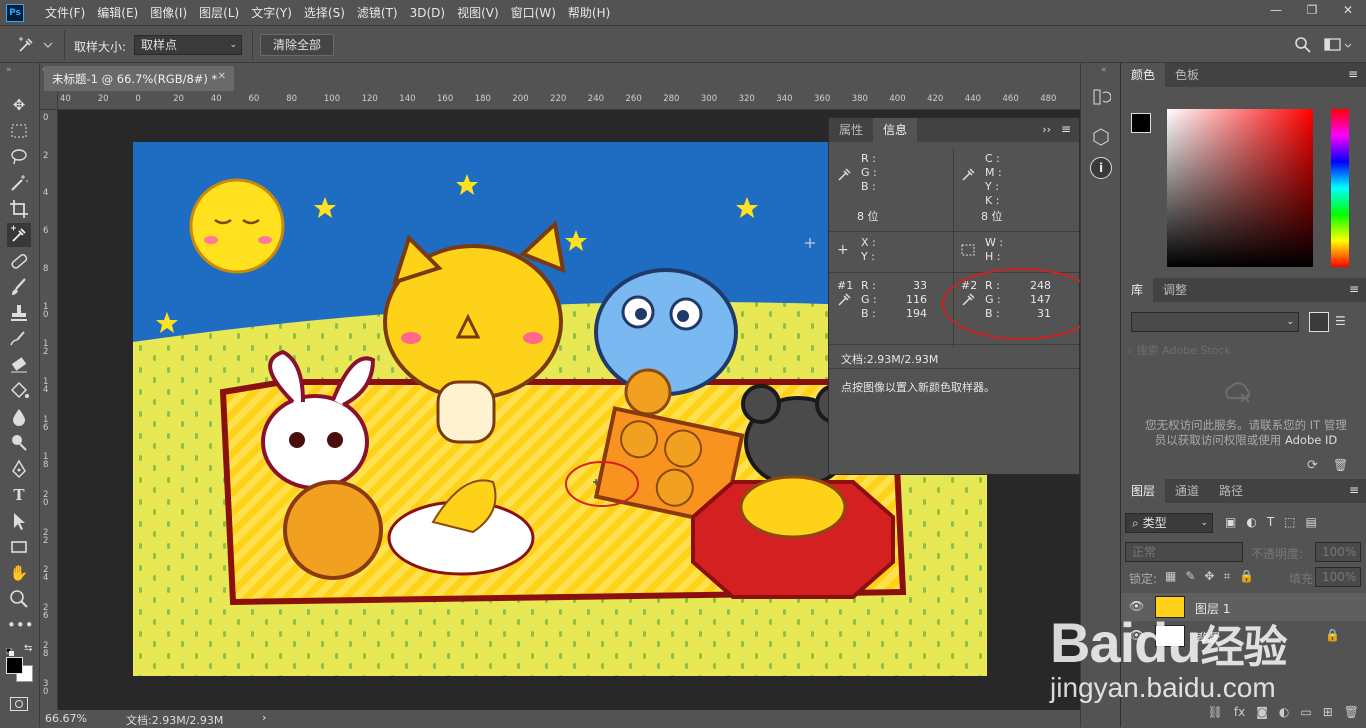  What do you see at coordinates (19, 209) in the screenshot?
I see `crop-tool-icon` at bounding box center [19, 209].